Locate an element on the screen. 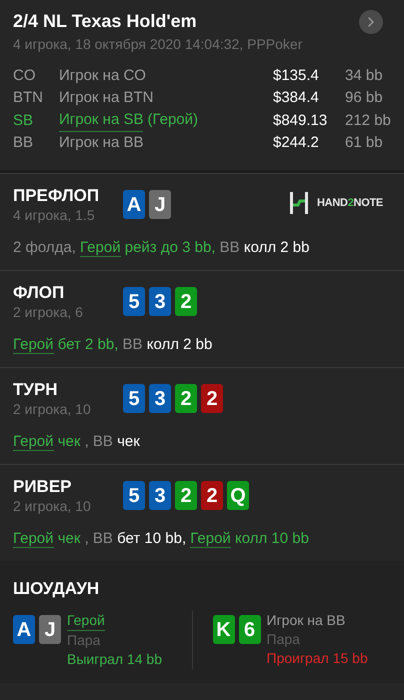 This screenshot has height=700, width=404. stack-bb: 61 bb is located at coordinates (364, 143).